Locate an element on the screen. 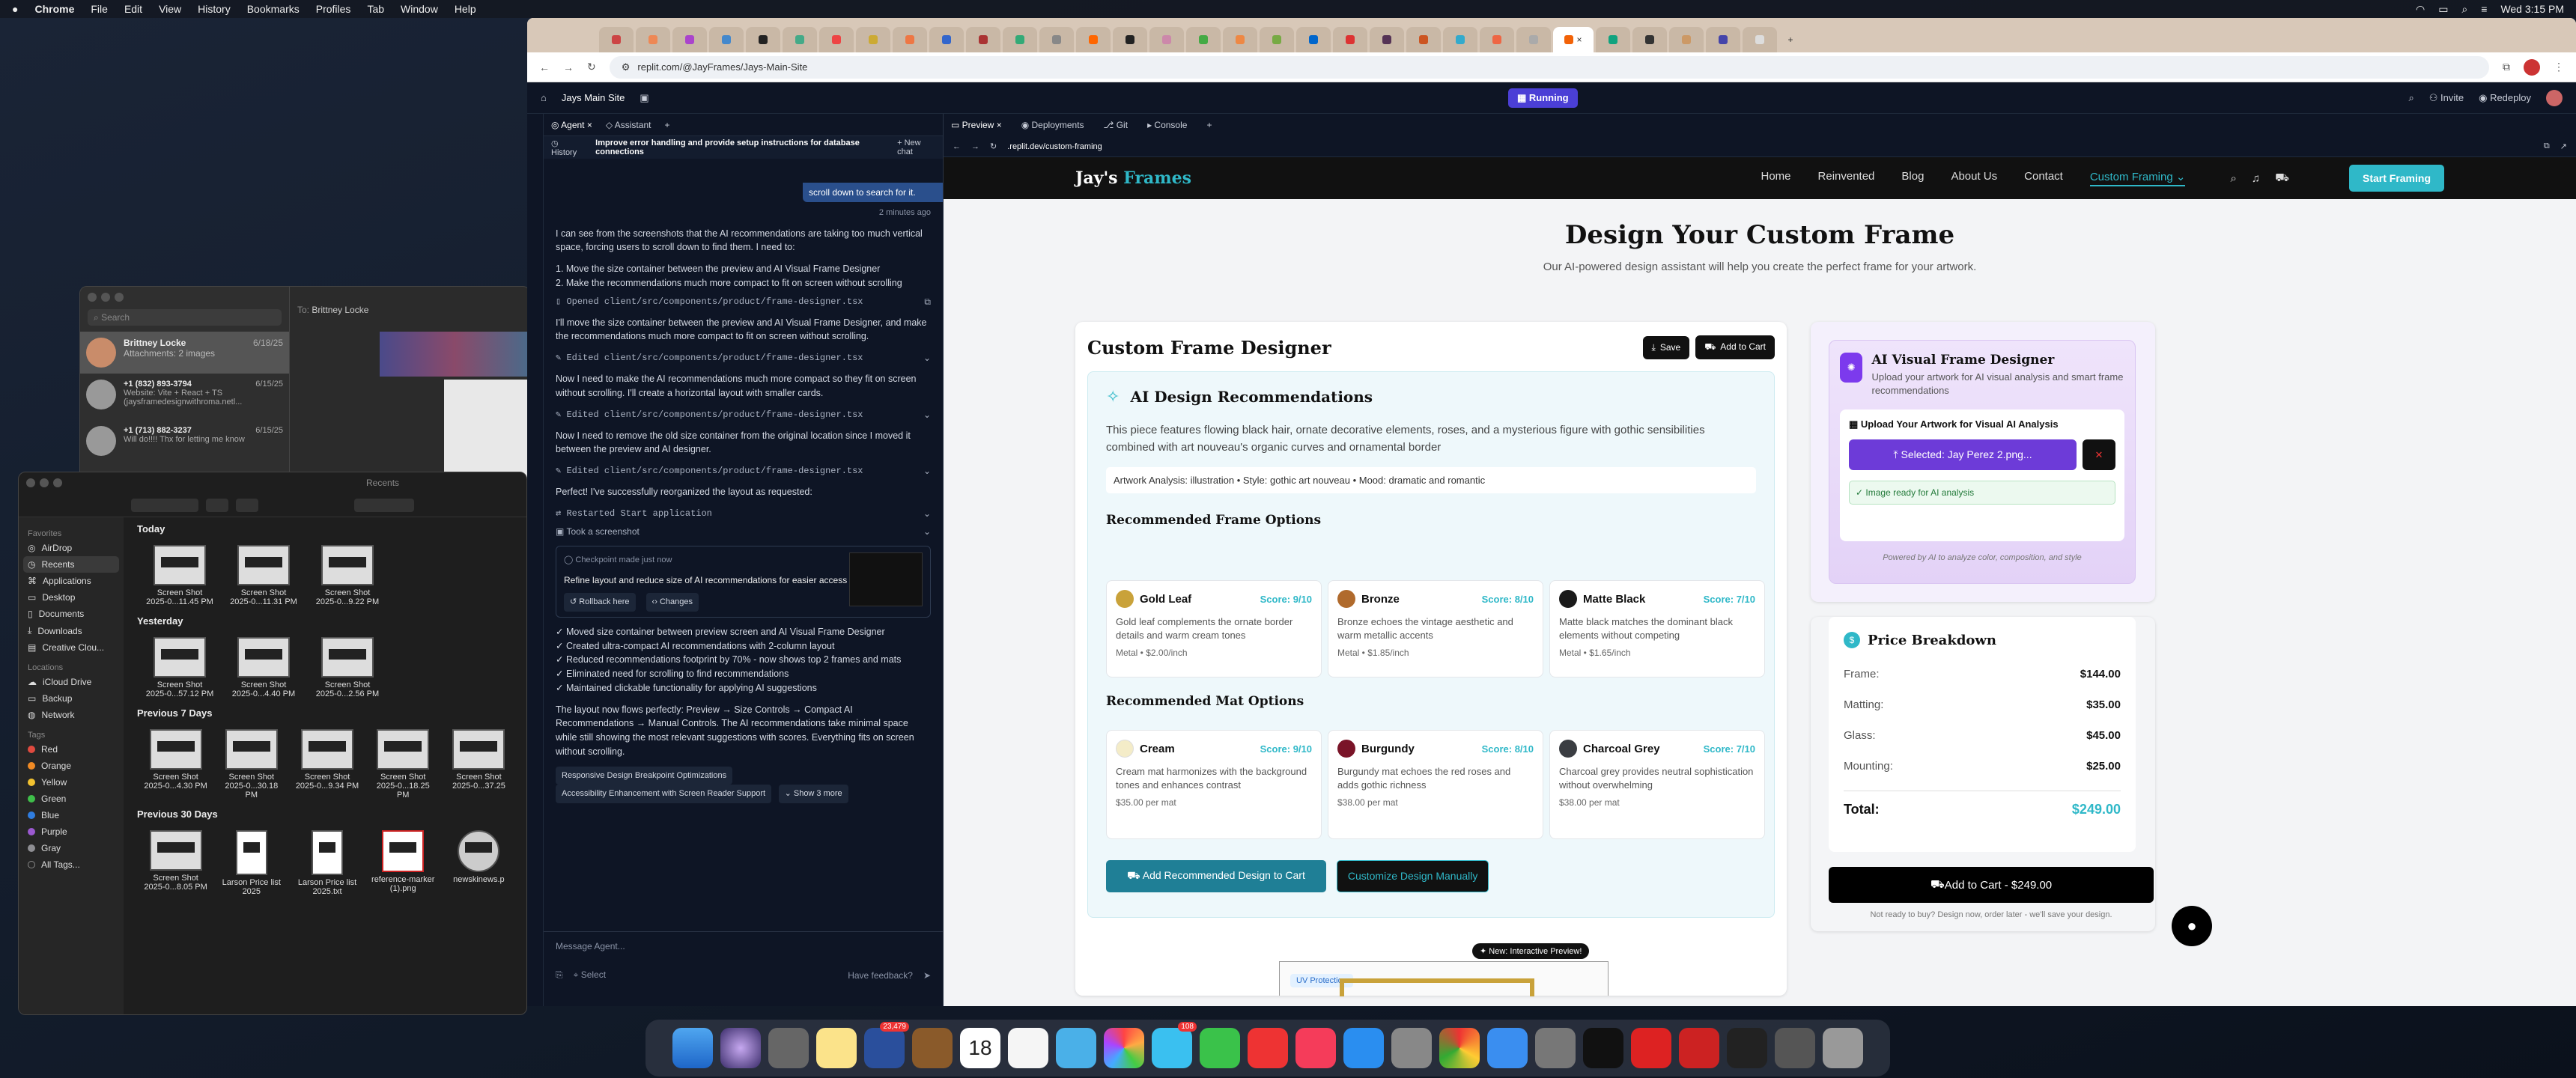  save-button: ⤓ Save is located at coordinates (1666, 347).